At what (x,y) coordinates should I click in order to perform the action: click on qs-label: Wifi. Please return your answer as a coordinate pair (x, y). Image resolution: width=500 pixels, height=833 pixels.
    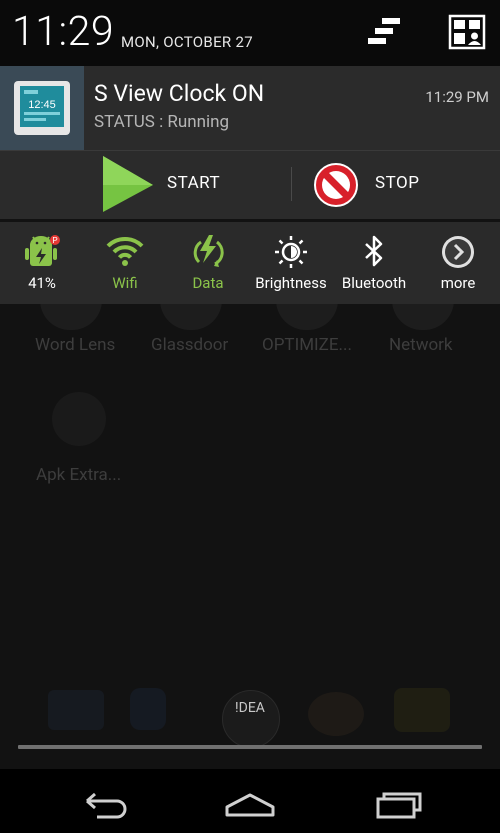
    Looking at the image, I should click on (125, 283).